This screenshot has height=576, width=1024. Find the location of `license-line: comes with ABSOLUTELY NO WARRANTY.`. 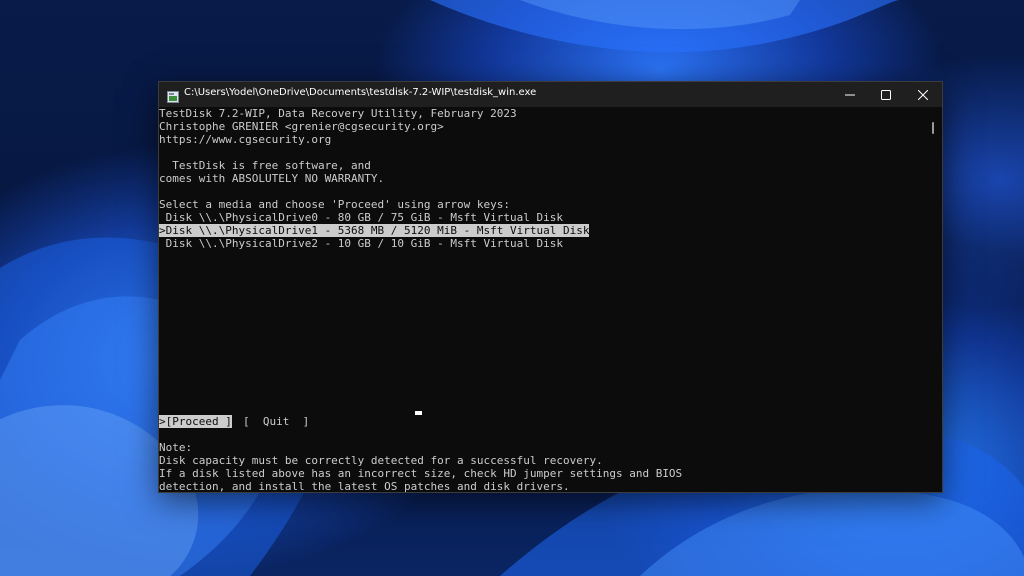

license-line: comes with ABSOLUTELY NO WARRANTY. is located at coordinates (272, 178).